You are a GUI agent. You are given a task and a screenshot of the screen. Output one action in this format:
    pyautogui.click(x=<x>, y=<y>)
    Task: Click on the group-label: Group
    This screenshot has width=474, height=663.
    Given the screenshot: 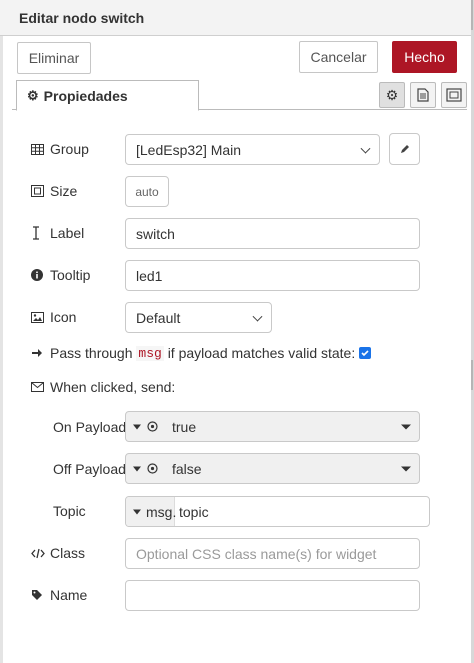 What is the action you would take?
    pyautogui.click(x=60, y=149)
    